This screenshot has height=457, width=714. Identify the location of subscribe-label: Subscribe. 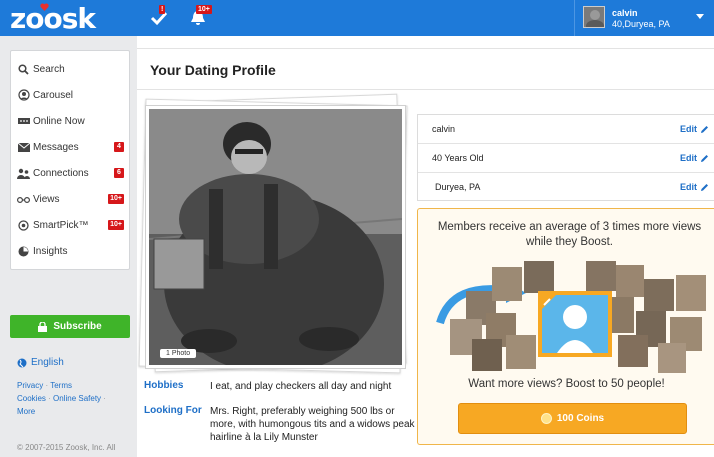
(77, 326).